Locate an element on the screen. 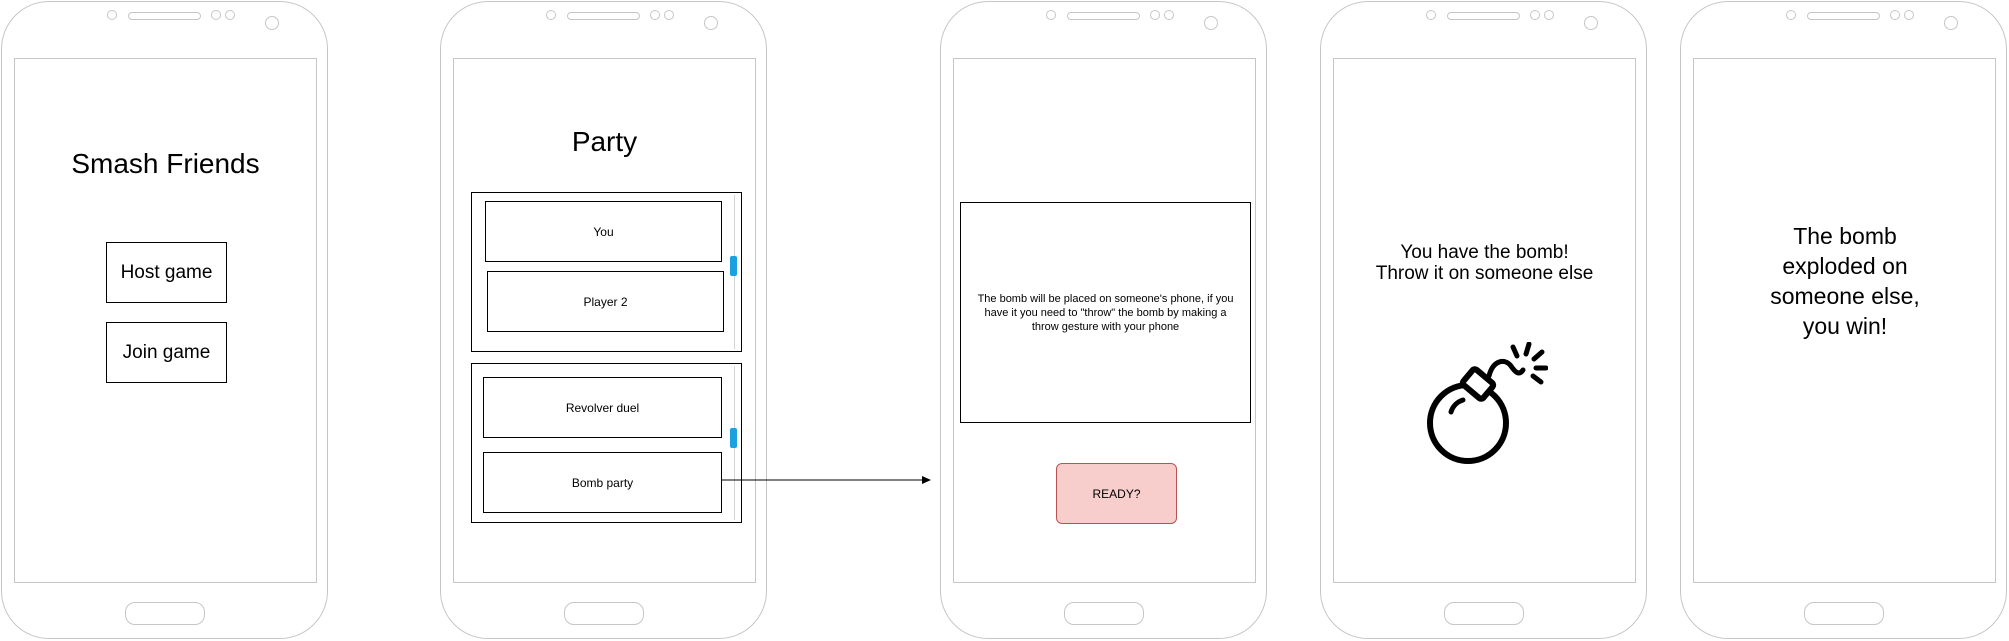  start-screen: Smash Friends Host game Join game is located at coordinates (165, 320).